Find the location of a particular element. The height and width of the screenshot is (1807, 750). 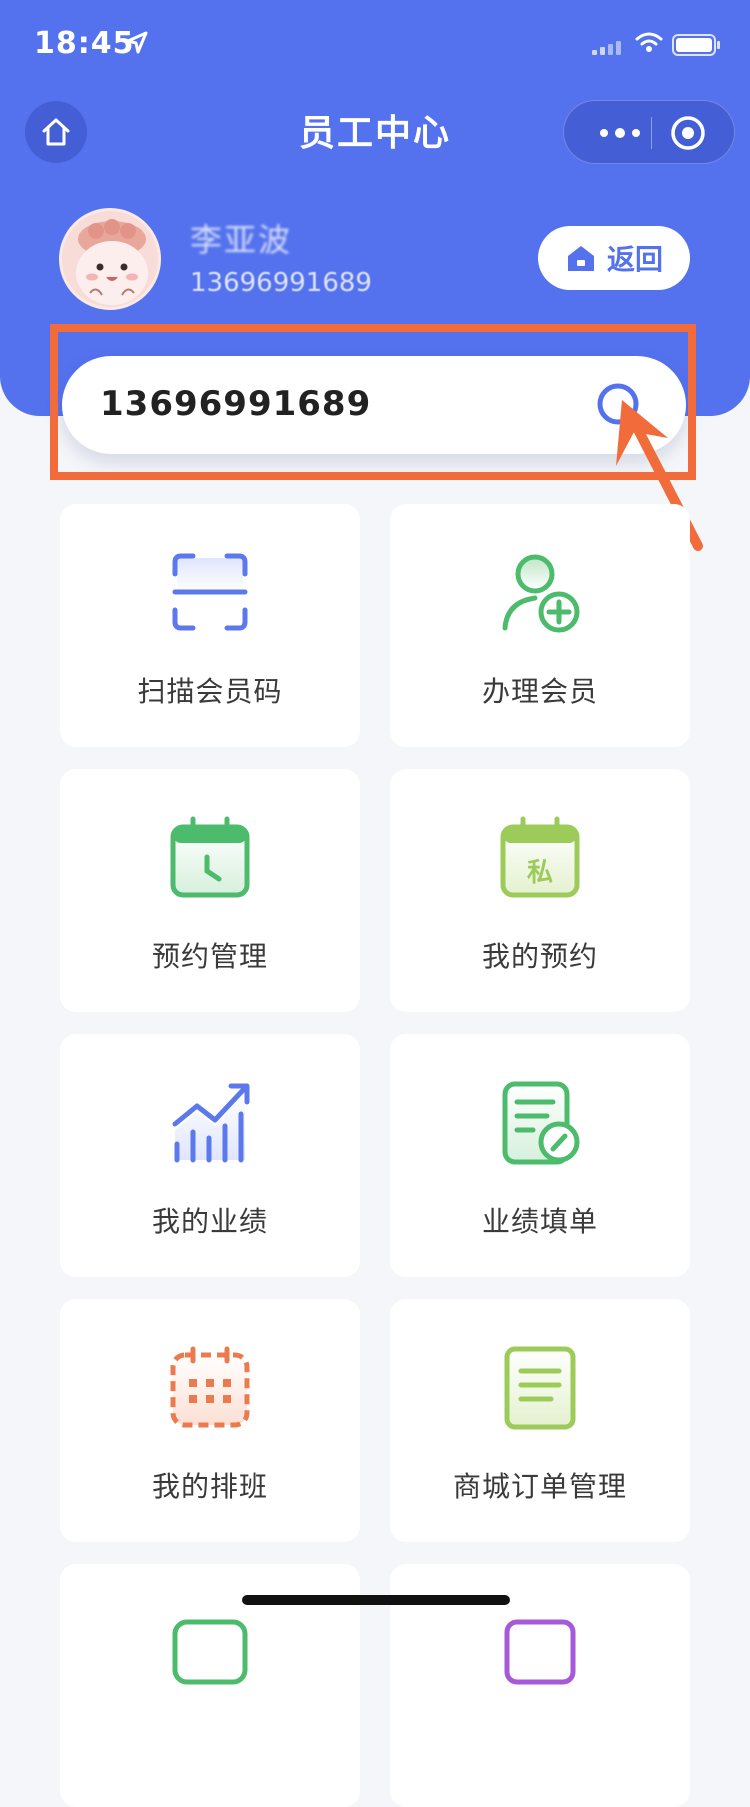

performance-chart-icon is located at coordinates (211, 1123).